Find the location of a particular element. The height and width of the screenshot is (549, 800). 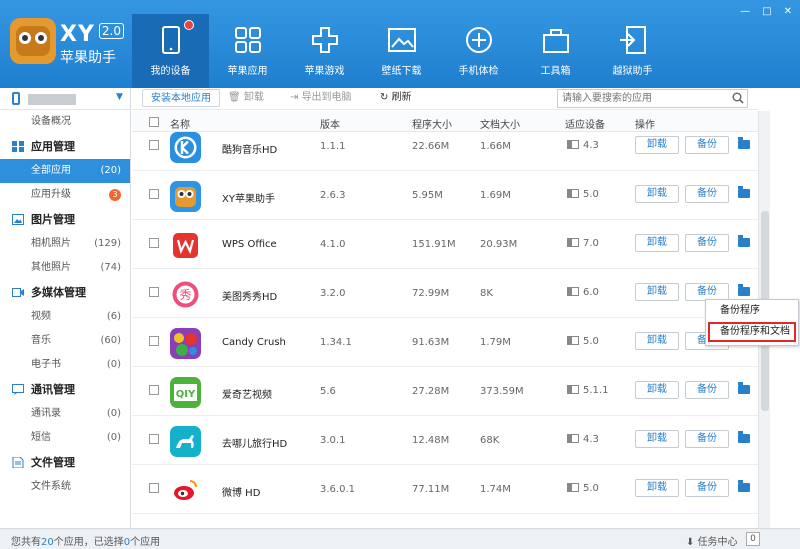

nav-label: 手机体检 is located at coordinates (478, 71).